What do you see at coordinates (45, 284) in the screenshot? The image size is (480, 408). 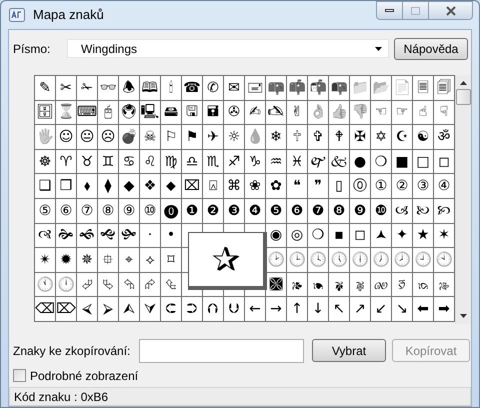 I see `glyph-cell: 🕚` at bounding box center [45, 284].